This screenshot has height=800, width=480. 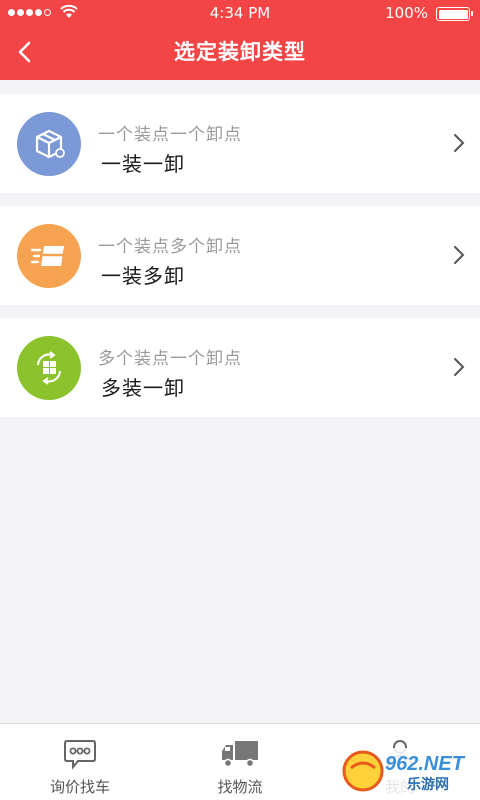 I want to click on boxes-cycle-icon, so click(x=49, y=368).